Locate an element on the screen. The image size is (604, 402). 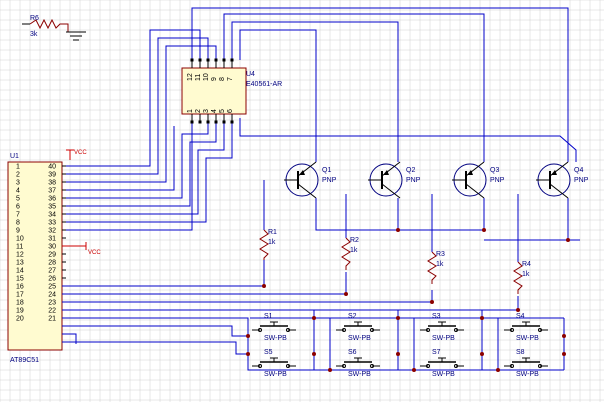
transistor-ref: Q1 is located at coordinates (326, 170).